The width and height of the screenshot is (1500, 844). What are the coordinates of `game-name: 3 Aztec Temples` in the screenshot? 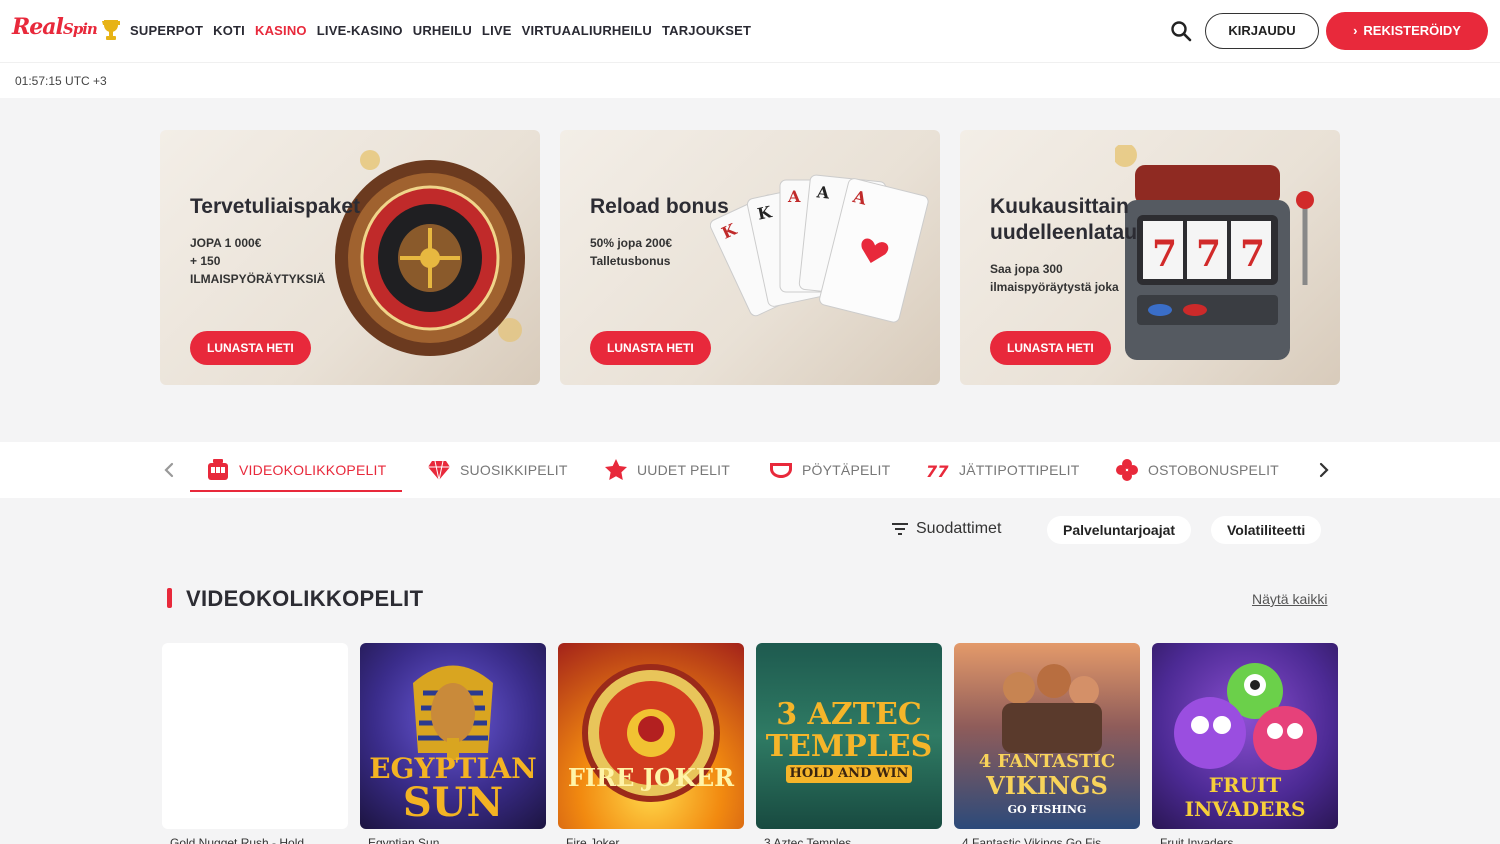 It's located at (854, 840).